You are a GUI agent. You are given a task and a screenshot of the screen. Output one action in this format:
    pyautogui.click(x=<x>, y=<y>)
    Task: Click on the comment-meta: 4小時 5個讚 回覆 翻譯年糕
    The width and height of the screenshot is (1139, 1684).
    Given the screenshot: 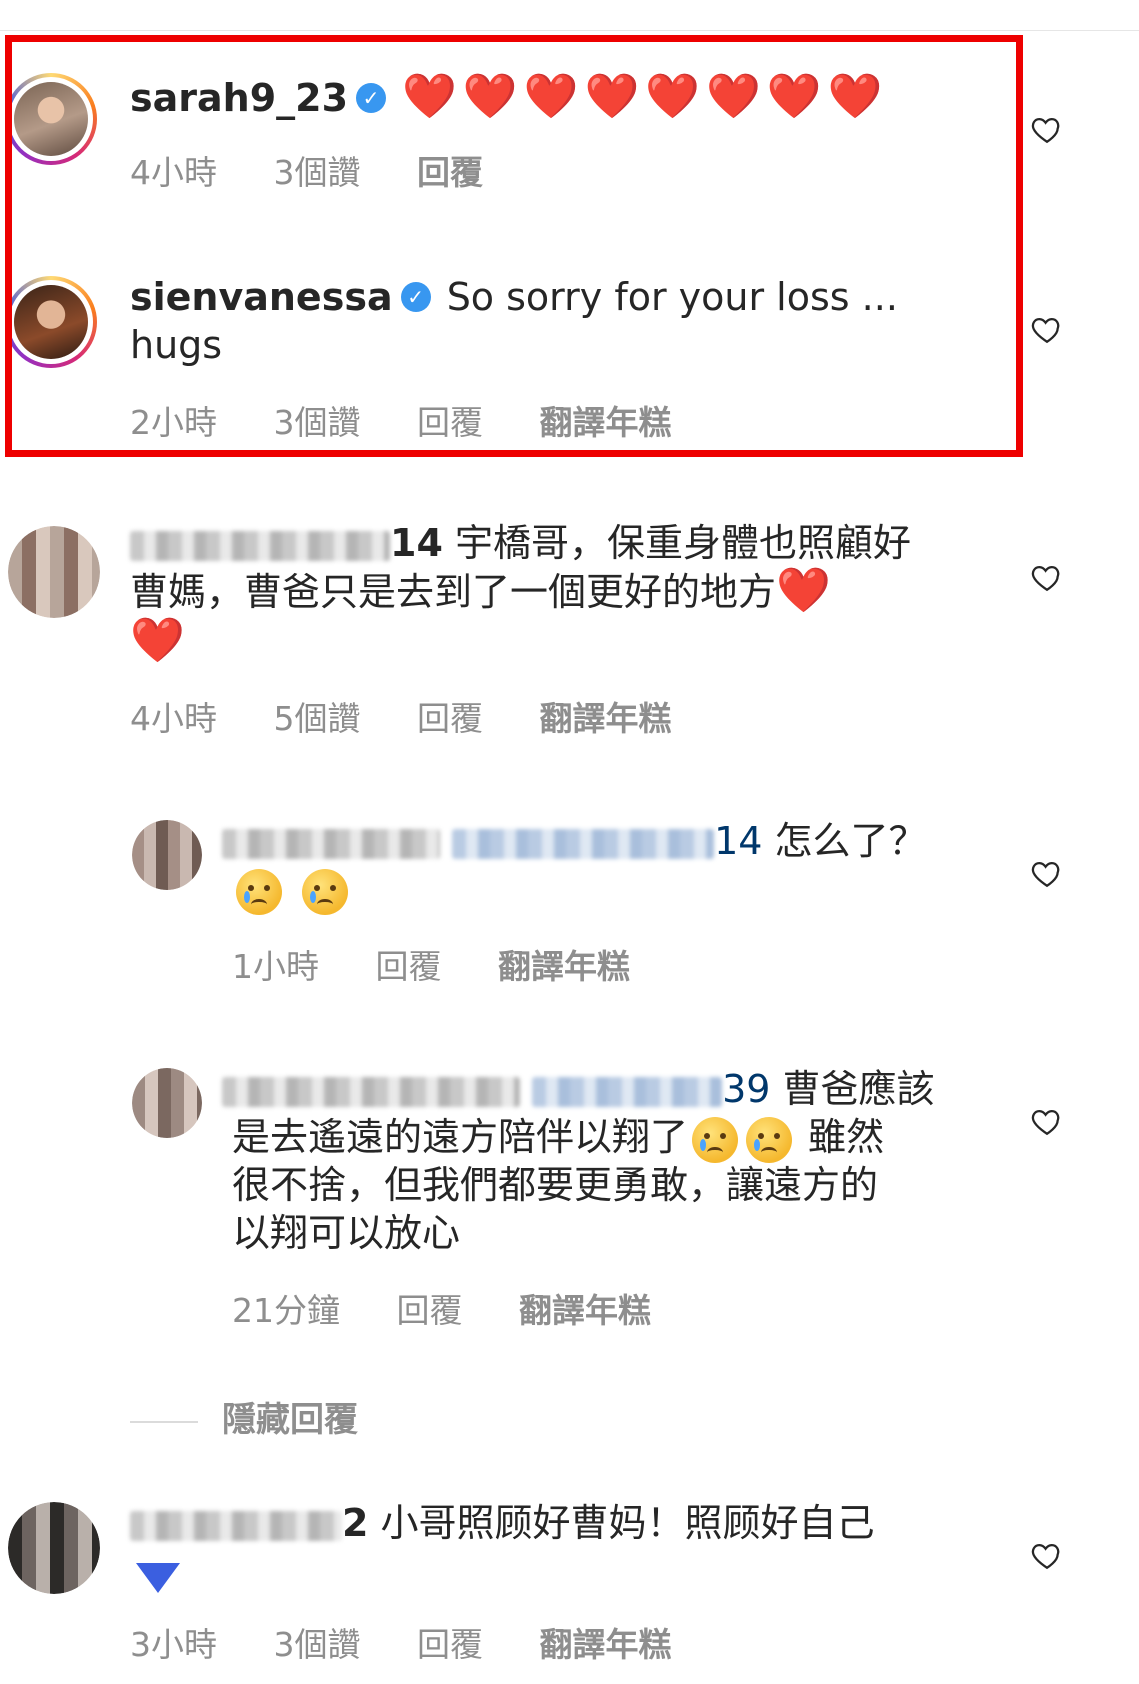 What is the action you would take?
    pyautogui.click(x=424, y=716)
    